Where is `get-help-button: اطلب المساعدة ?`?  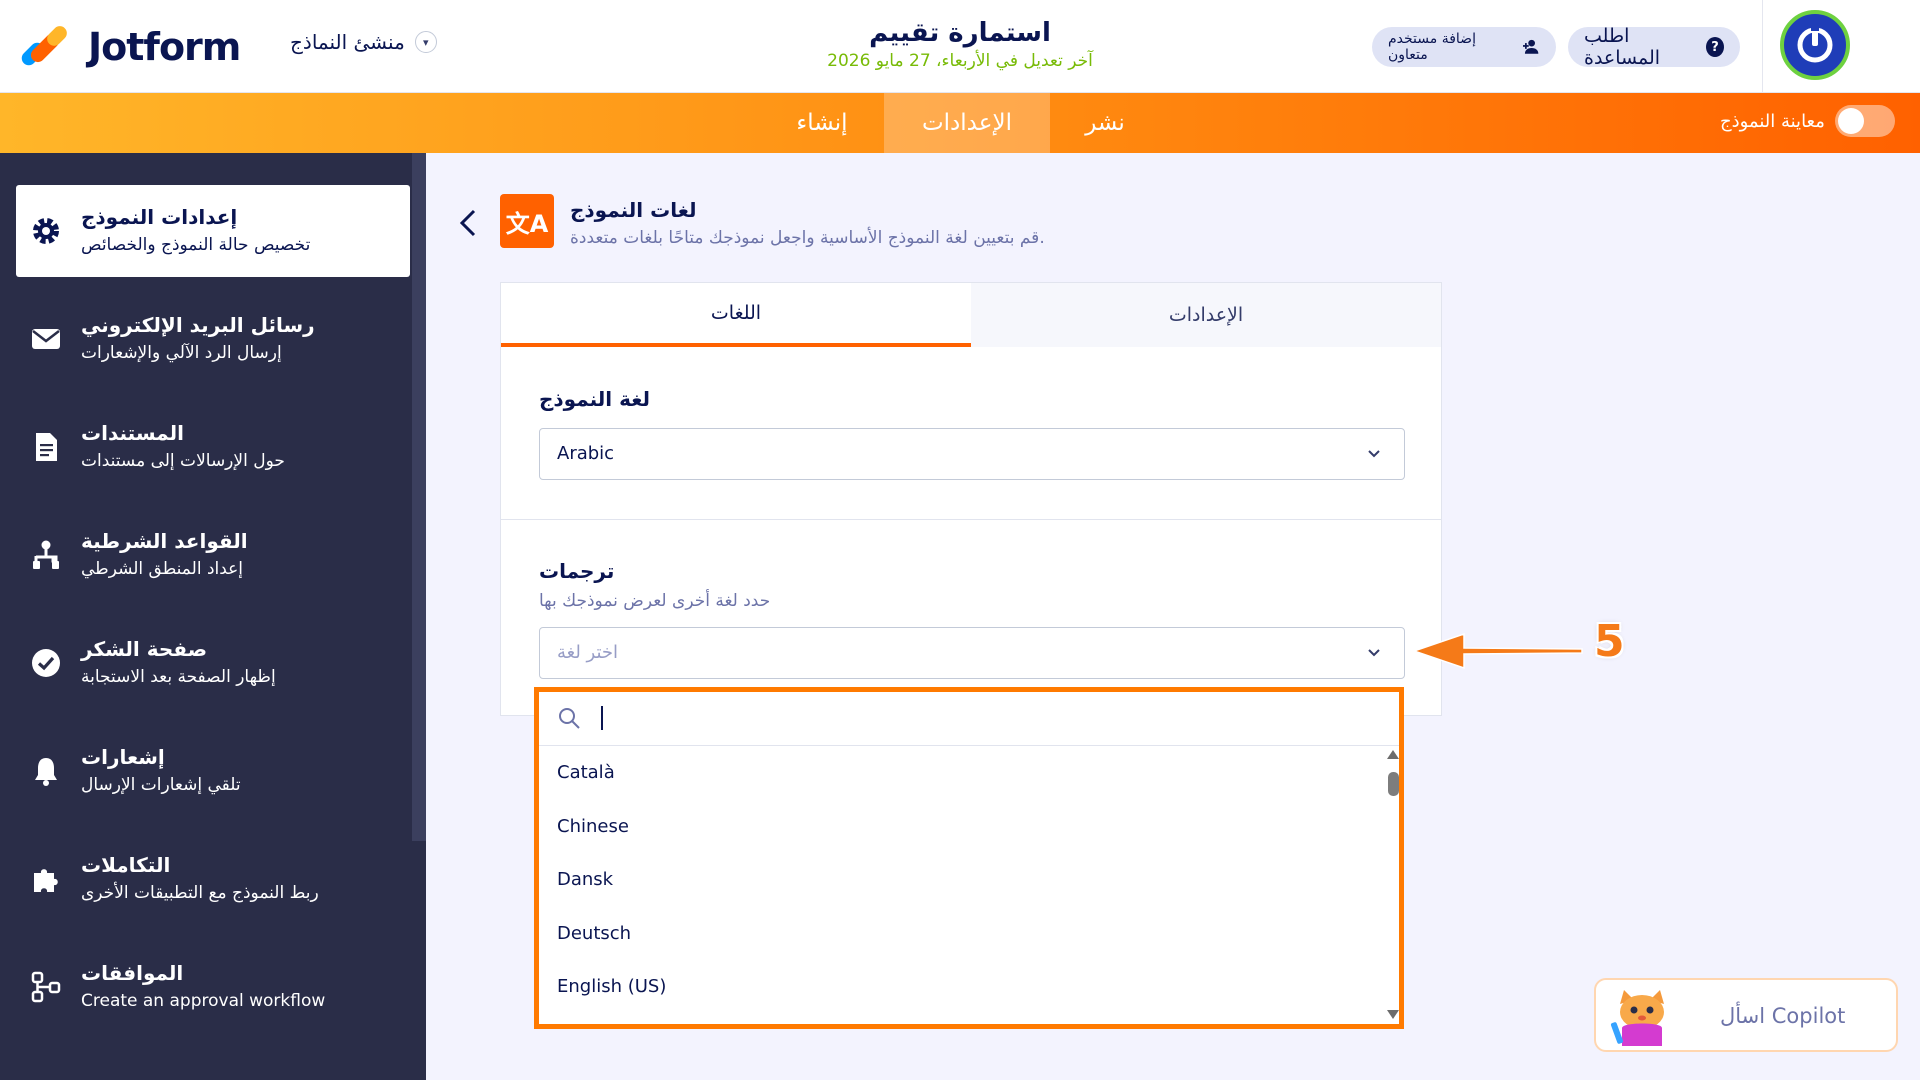 get-help-button: اطلب المساعدة ? is located at coordinates (1654, 47).